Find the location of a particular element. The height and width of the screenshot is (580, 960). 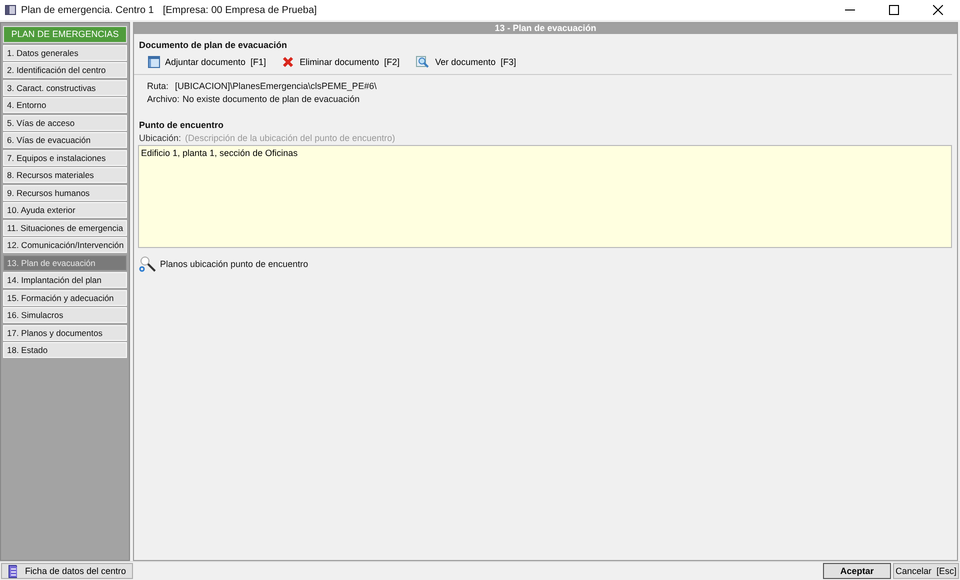

maximize-icon is located at coordinates (894, 10).